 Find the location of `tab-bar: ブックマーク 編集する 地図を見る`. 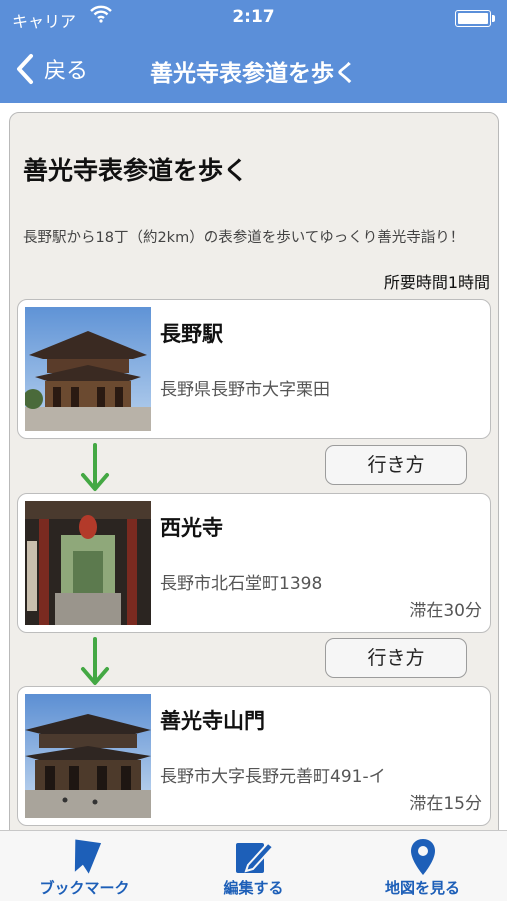

tab-bar: ブックマーク 編集する 地図を見る is located at coordinates (253, 865).